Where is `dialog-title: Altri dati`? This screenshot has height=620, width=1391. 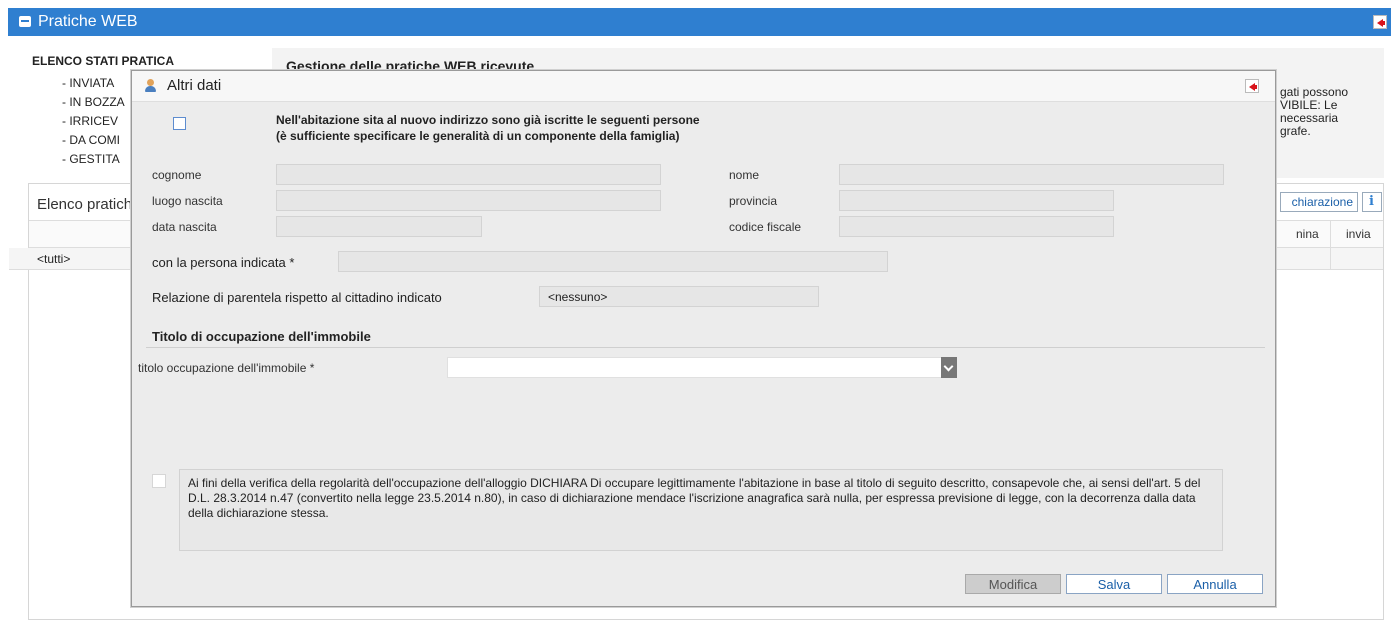
dialog-title: Altri dati is located at coordinates (194, 85).